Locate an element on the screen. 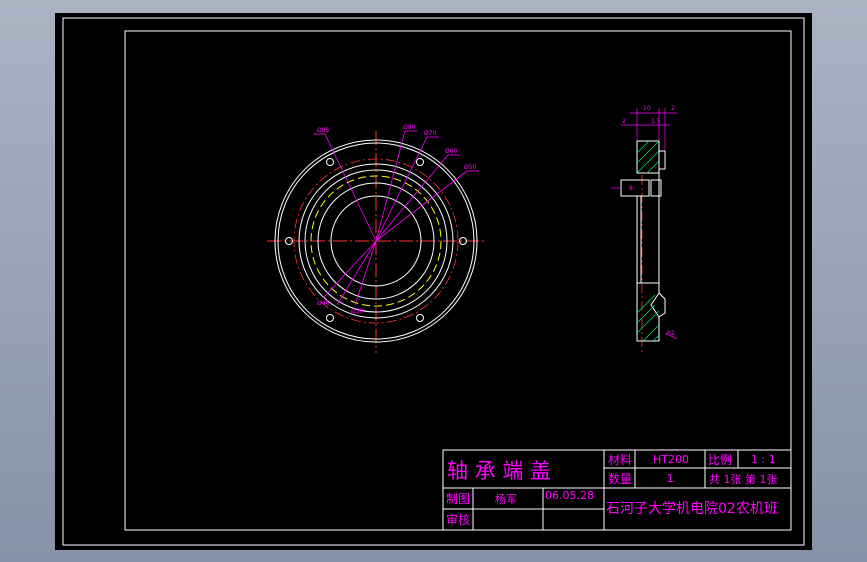  material-value: HT200 is located at coordinates (671, 459).